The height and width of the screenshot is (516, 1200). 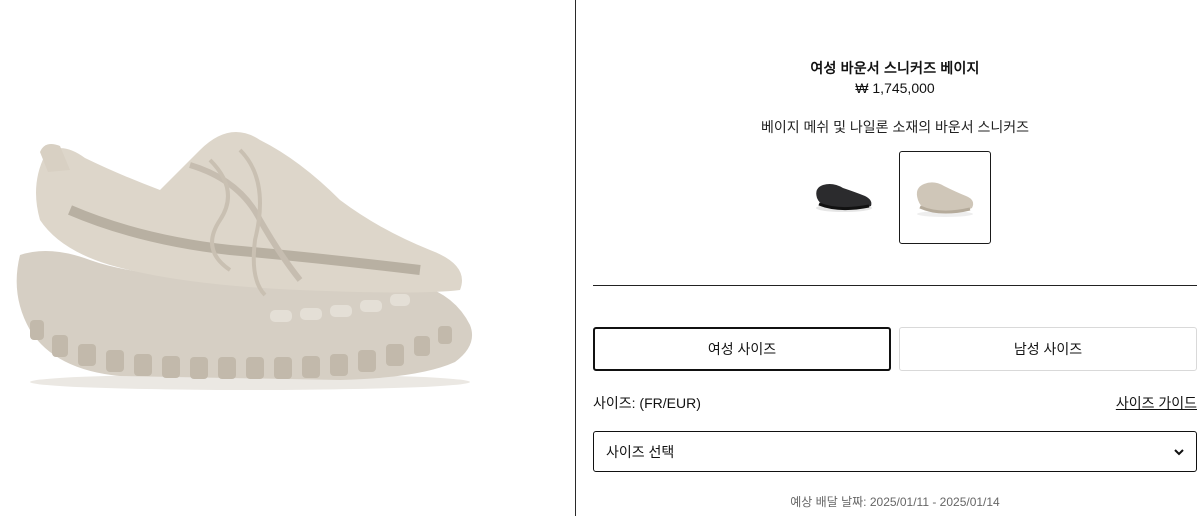 I want to click on black-shoe-thumbnail, so click(x=844, y=198).